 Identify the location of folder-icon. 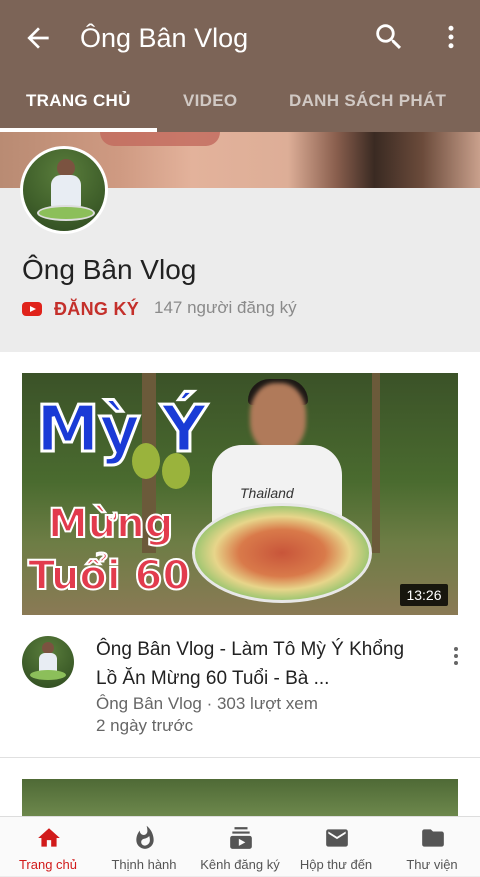
(433, 838).